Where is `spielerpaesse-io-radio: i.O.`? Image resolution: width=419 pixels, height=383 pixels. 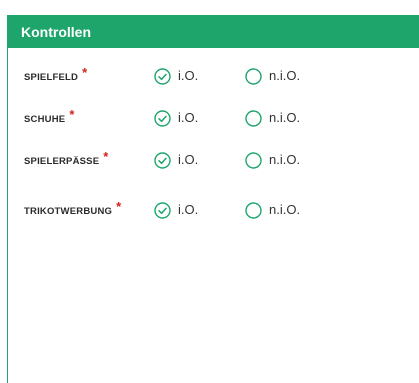 spielerpaesse-io-radio: i.O. is located at coordinates (176, 160).